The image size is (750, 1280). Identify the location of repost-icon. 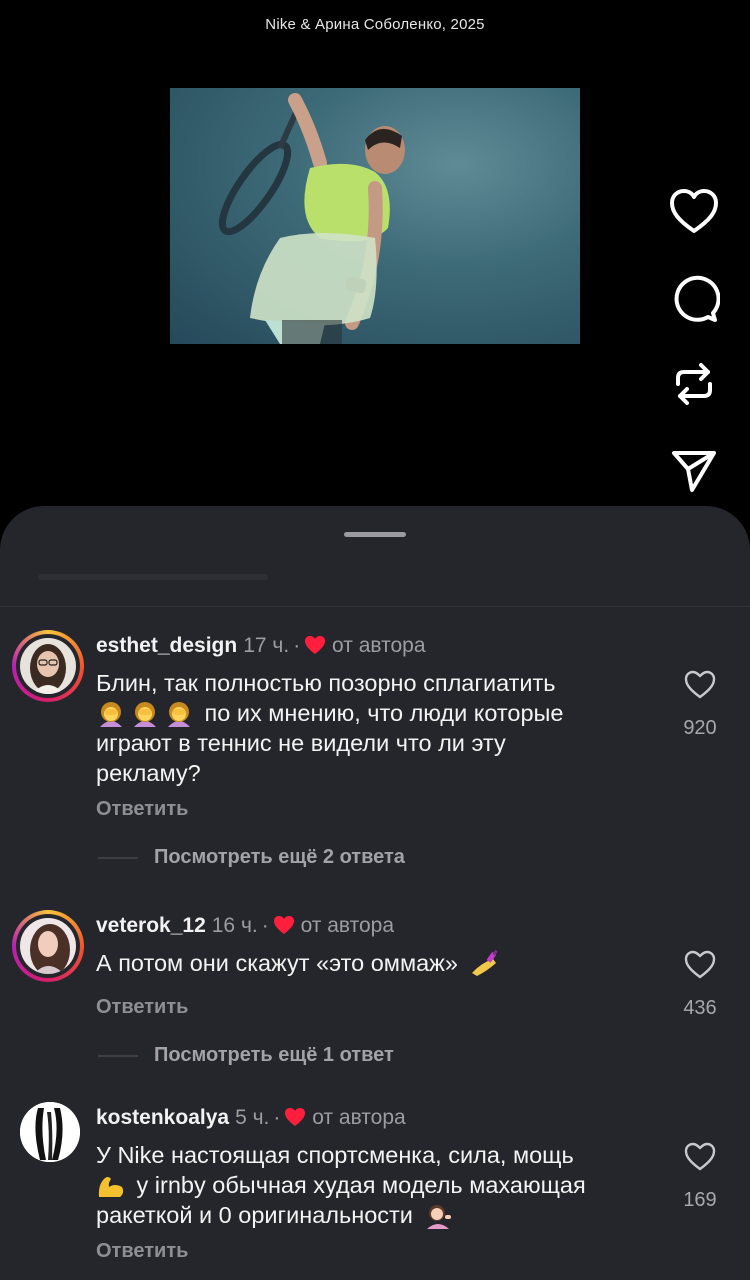
(694, 384).